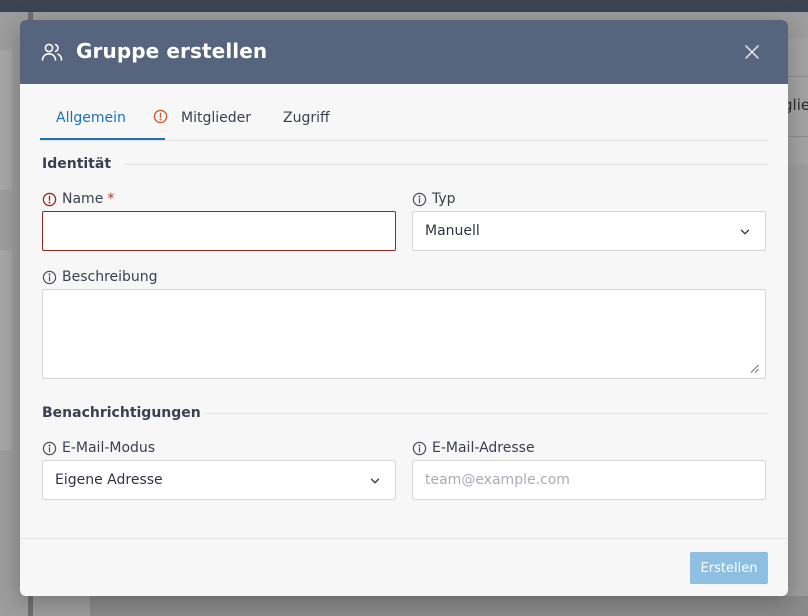 The image size is (808, 616). What do you see at coordinates (109, 448) in the screenshot?
I see `email-mode-label-text: E-Mail-Modus` at bounding box center [109, 448].